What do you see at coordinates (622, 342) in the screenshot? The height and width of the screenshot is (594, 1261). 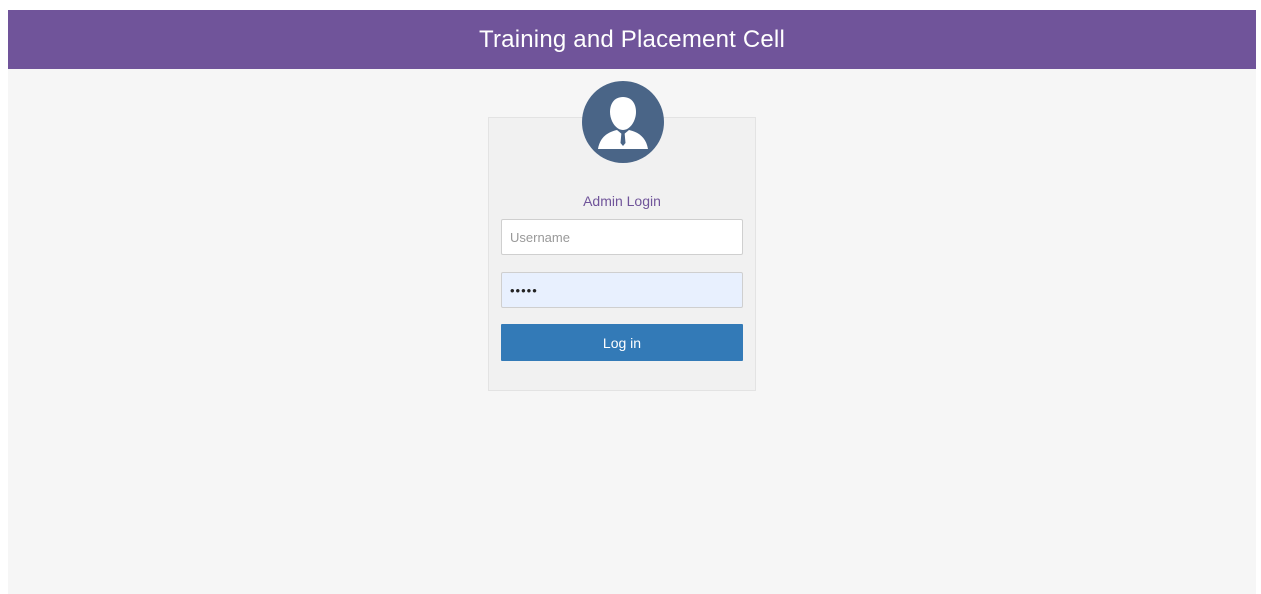 I see `login-button: Log in` at bounding box center [622, 342].